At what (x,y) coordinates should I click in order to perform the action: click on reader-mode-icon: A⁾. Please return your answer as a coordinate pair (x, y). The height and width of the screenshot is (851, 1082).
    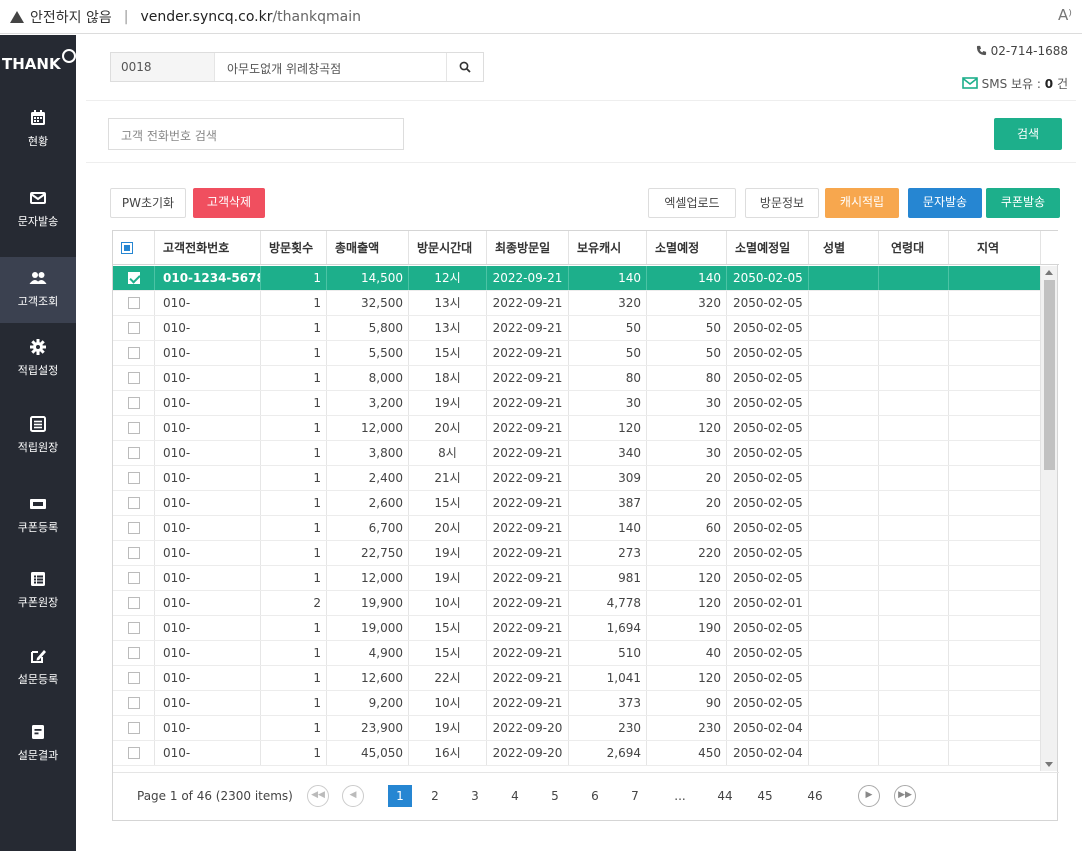
    Looking at the image, I should click on (1065, 15).